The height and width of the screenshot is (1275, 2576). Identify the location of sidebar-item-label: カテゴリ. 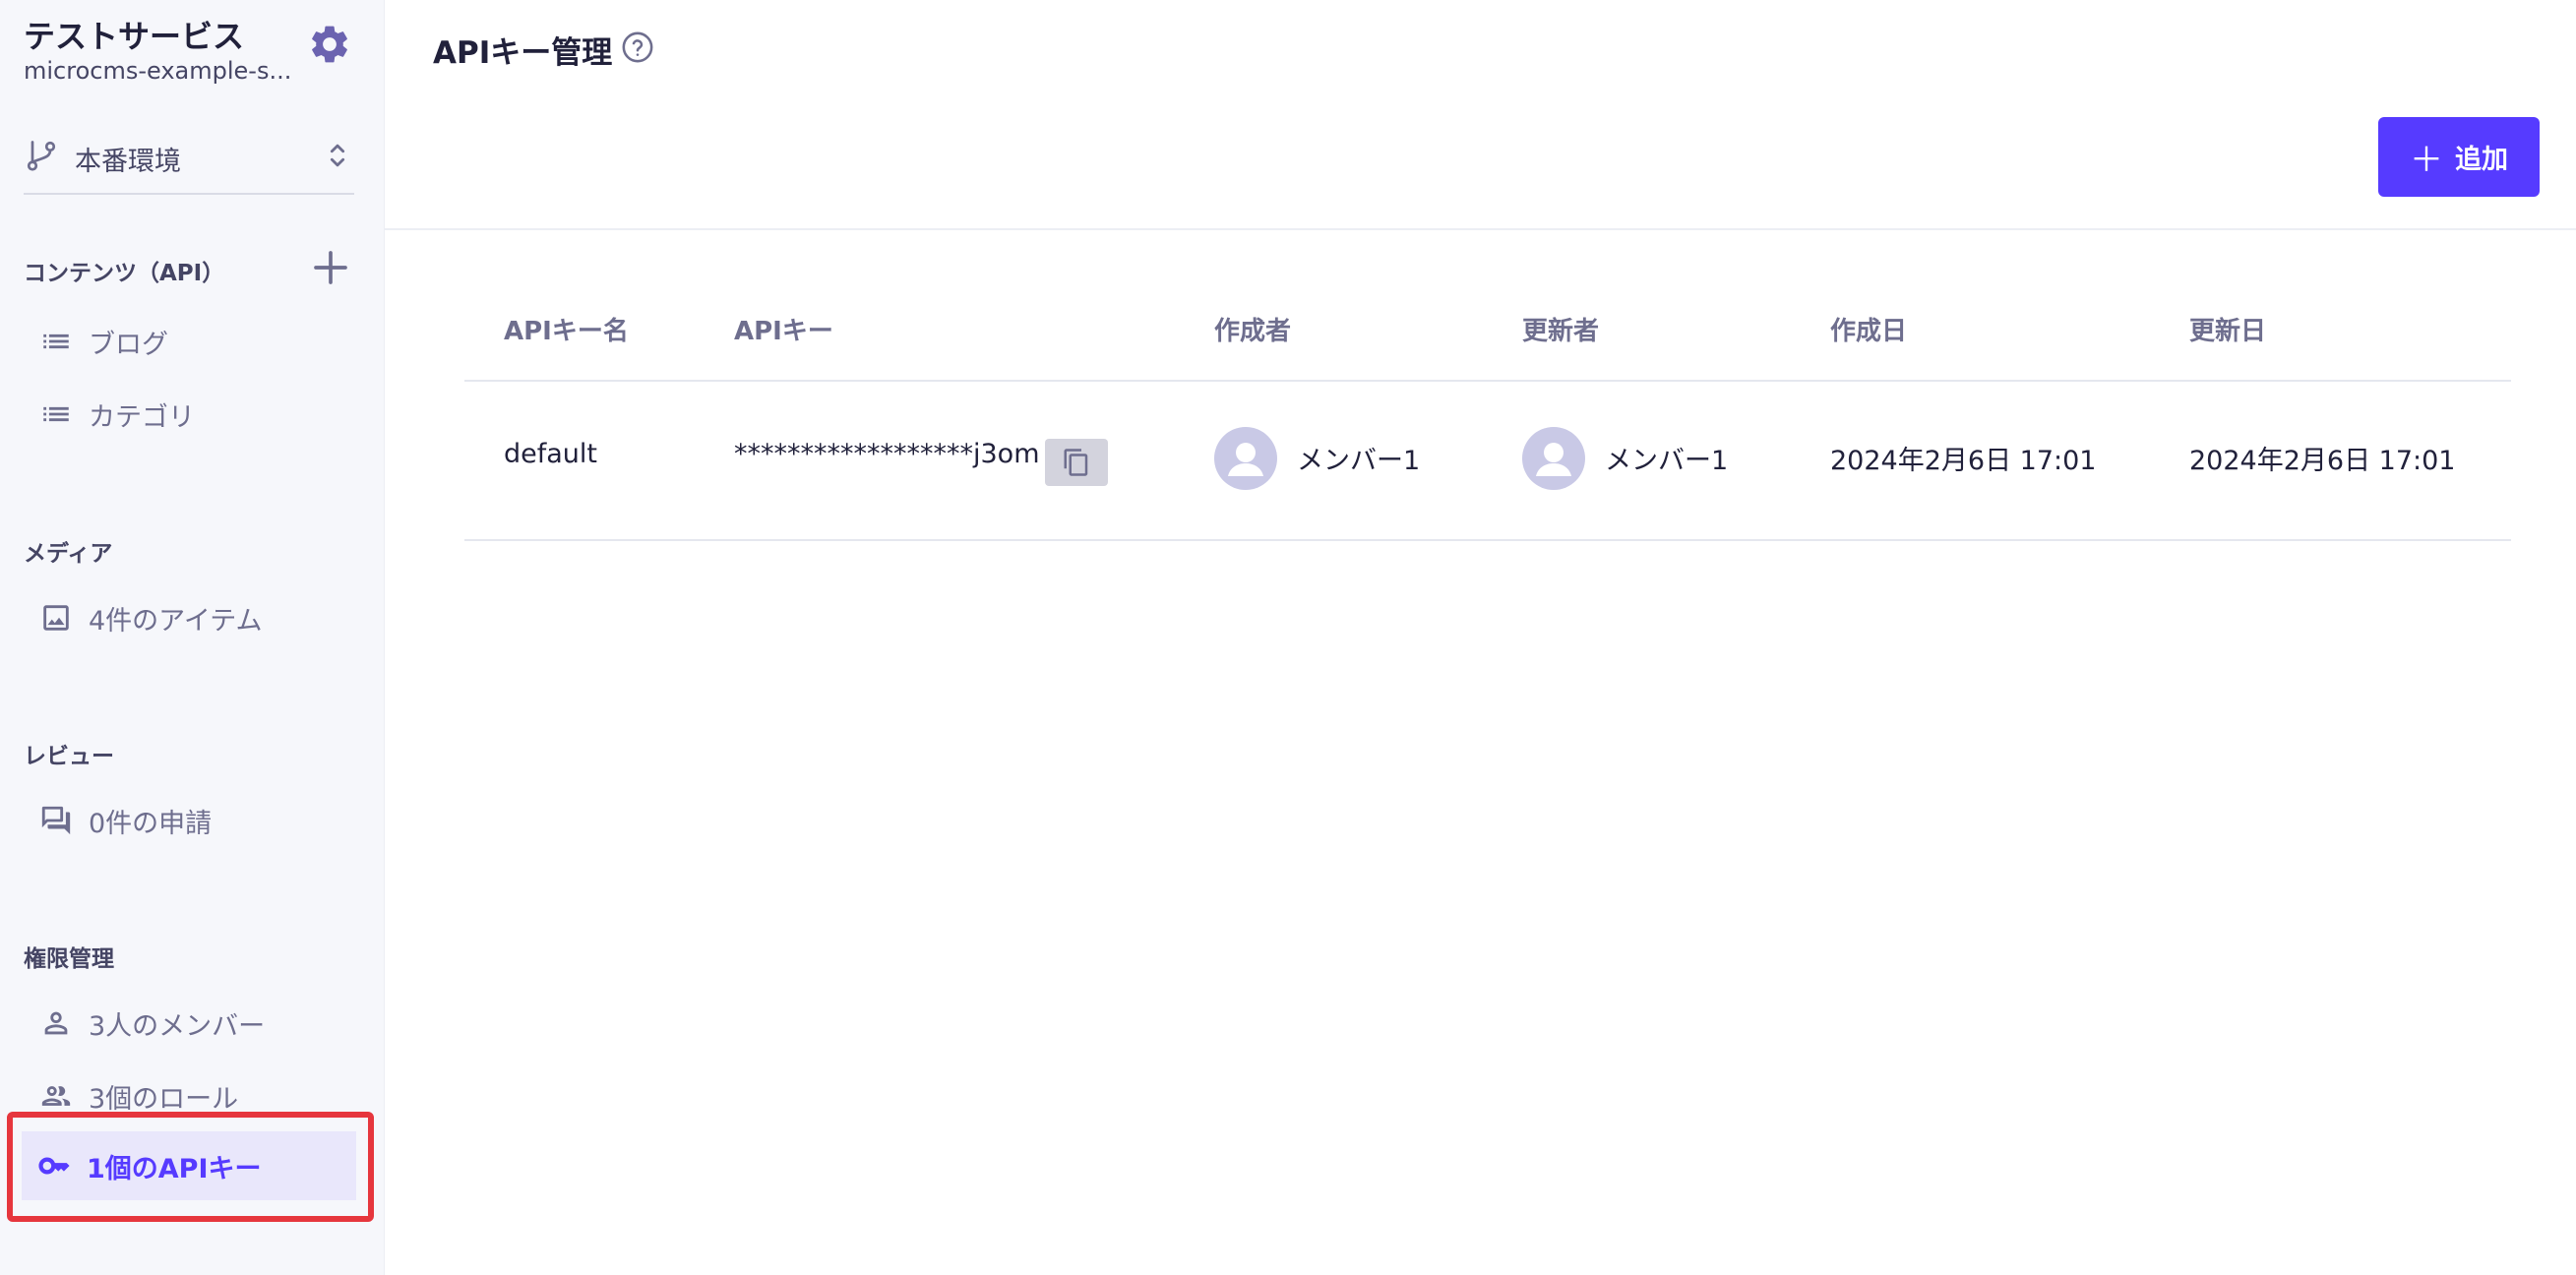
(142, 417).